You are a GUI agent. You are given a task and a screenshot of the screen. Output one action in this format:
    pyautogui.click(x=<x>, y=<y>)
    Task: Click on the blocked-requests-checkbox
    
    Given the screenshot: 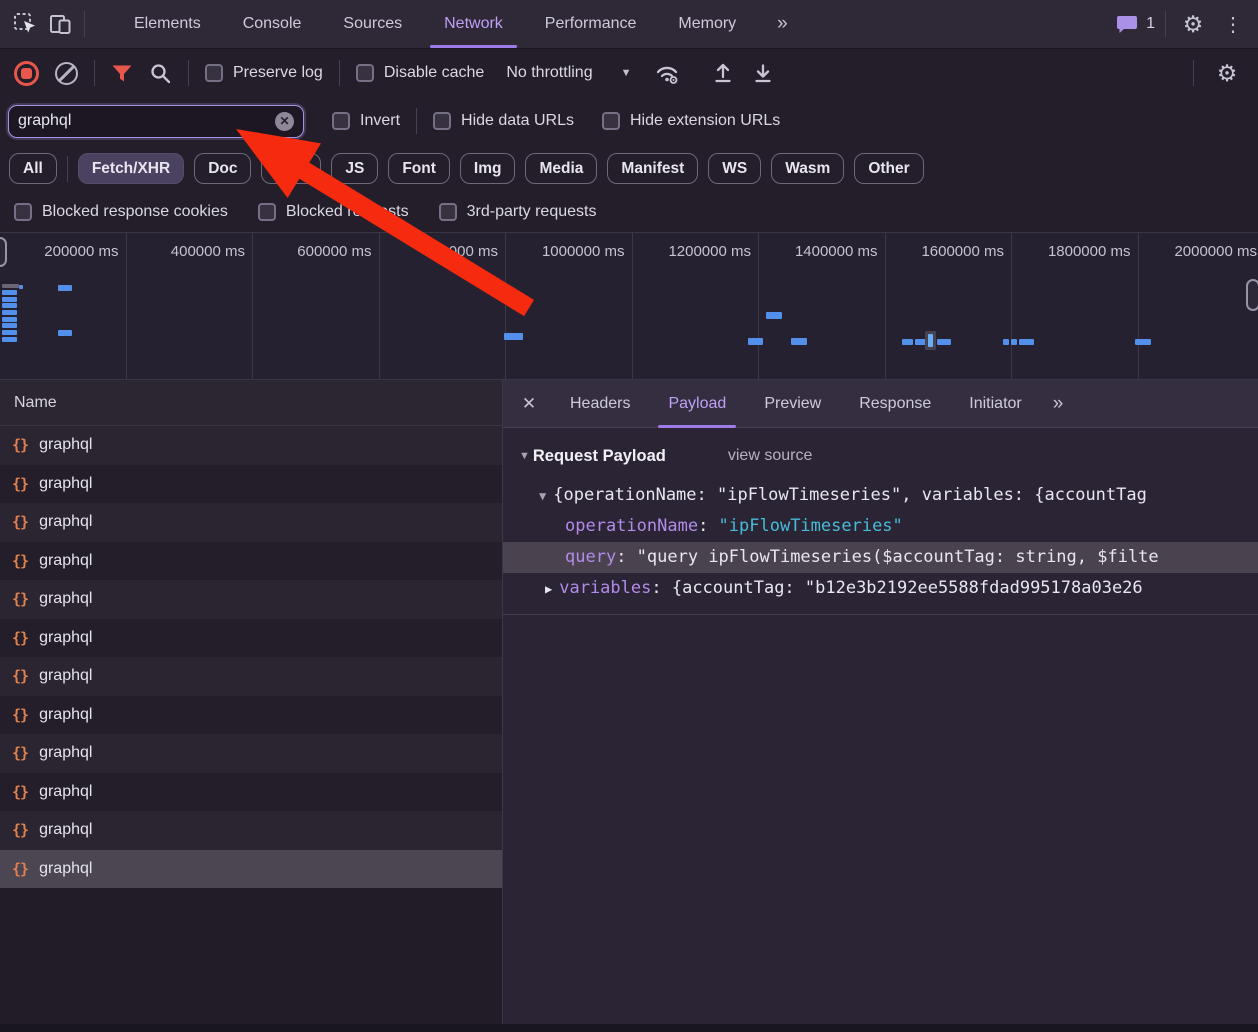 What is the action you would take?
    pyautogui.click(x=266, y=212)
    